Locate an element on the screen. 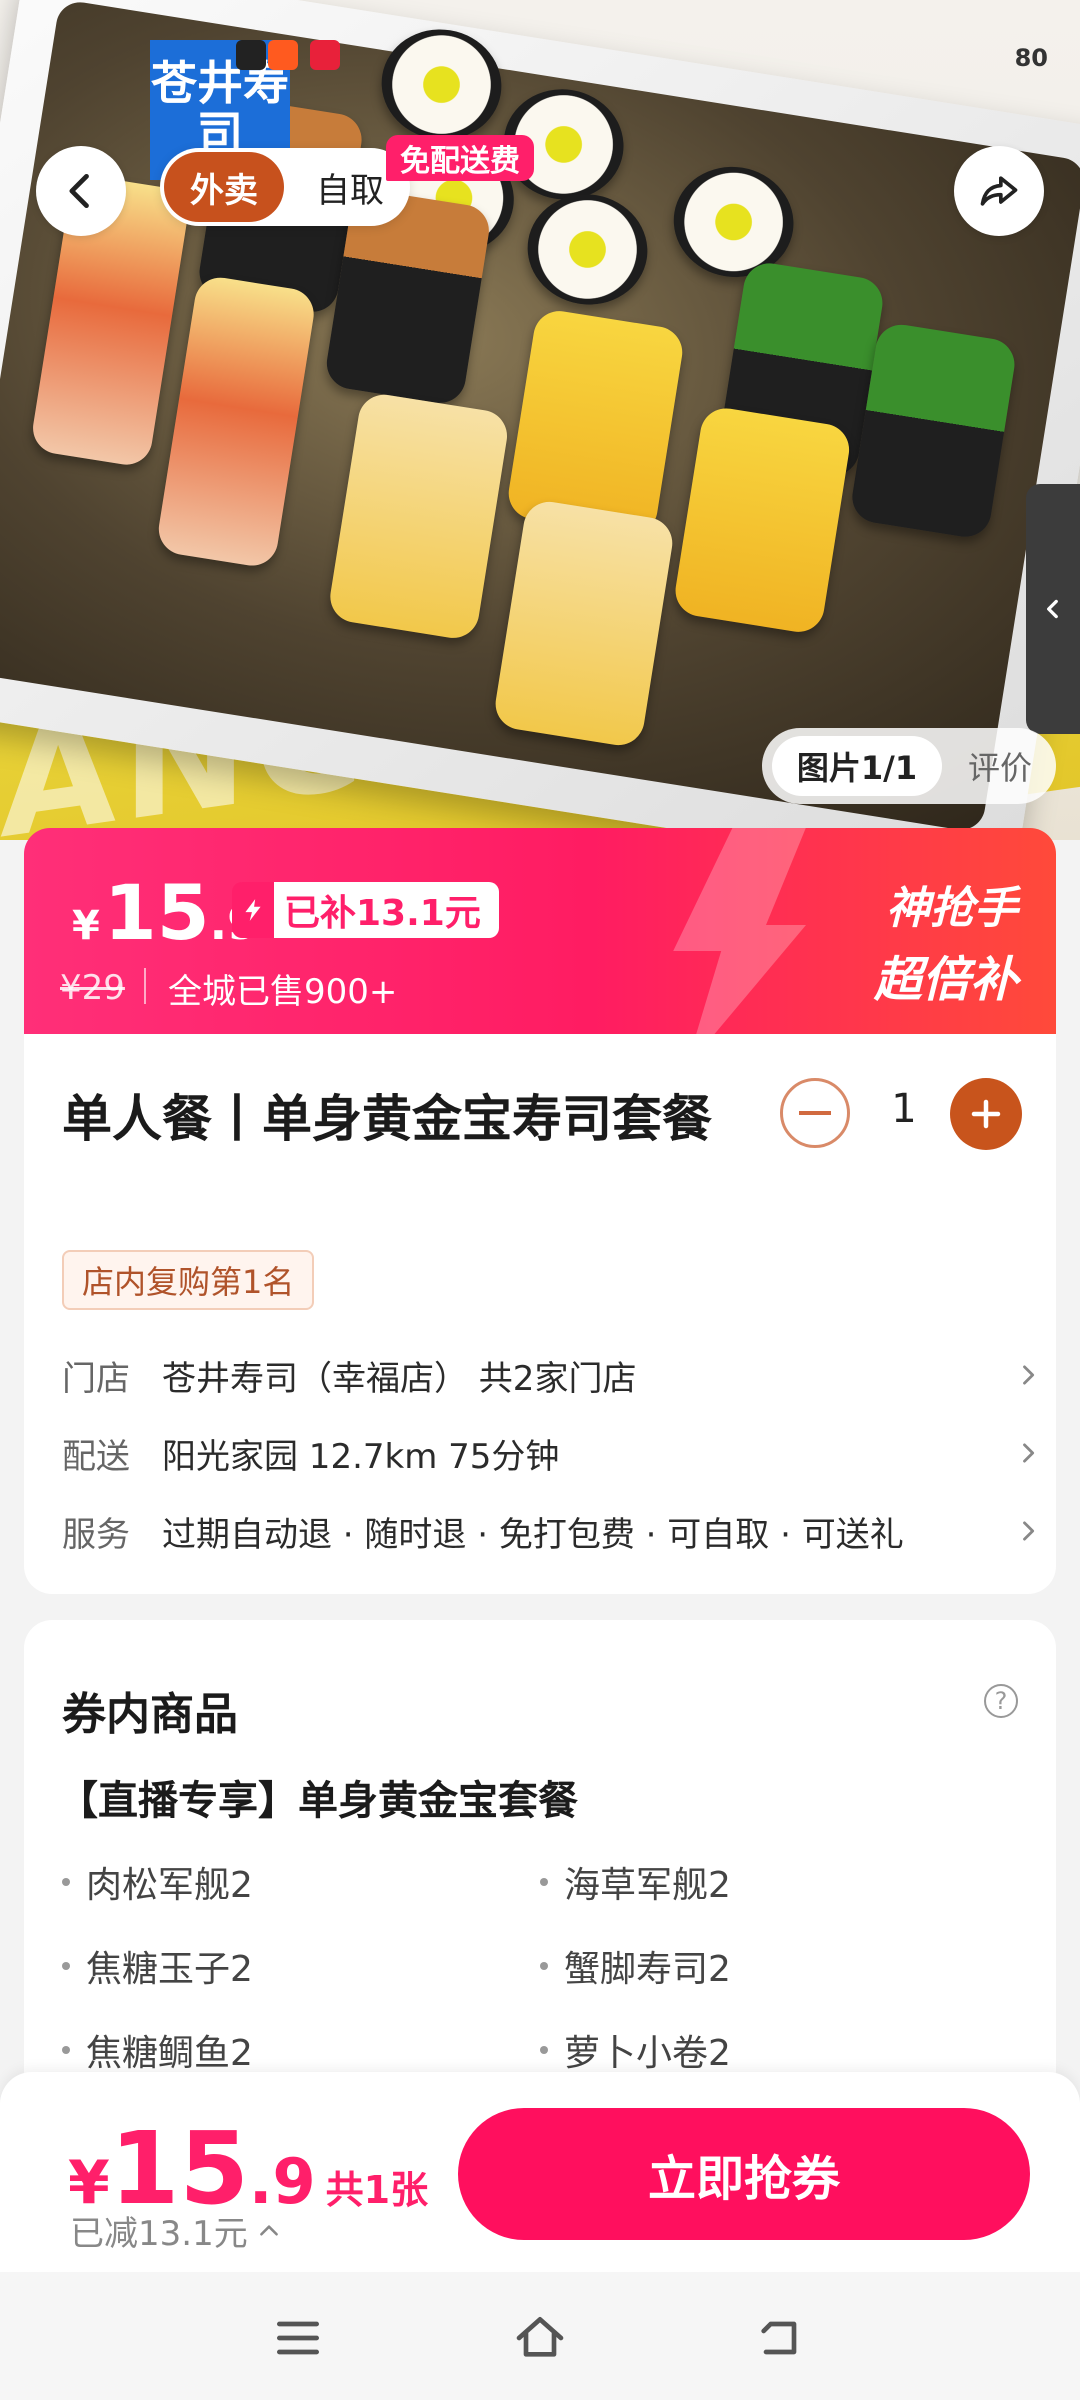 The height and width of the screenshot is (2400, 1080). share-button is located at coordinates (999, 191).